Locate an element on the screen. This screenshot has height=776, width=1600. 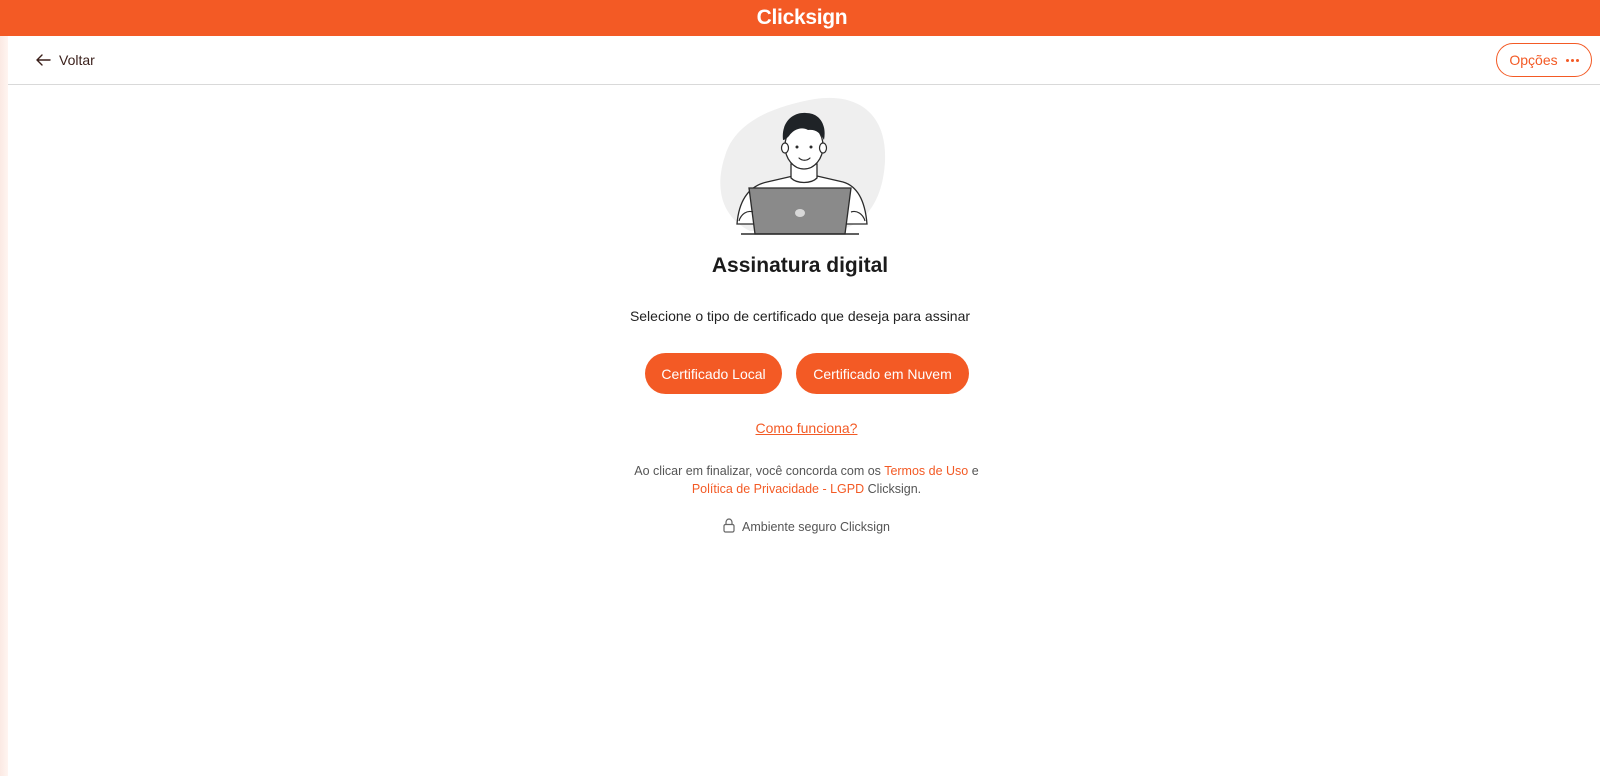
how-it-works-link: Como funciona? is located at coordinates (800, 428).